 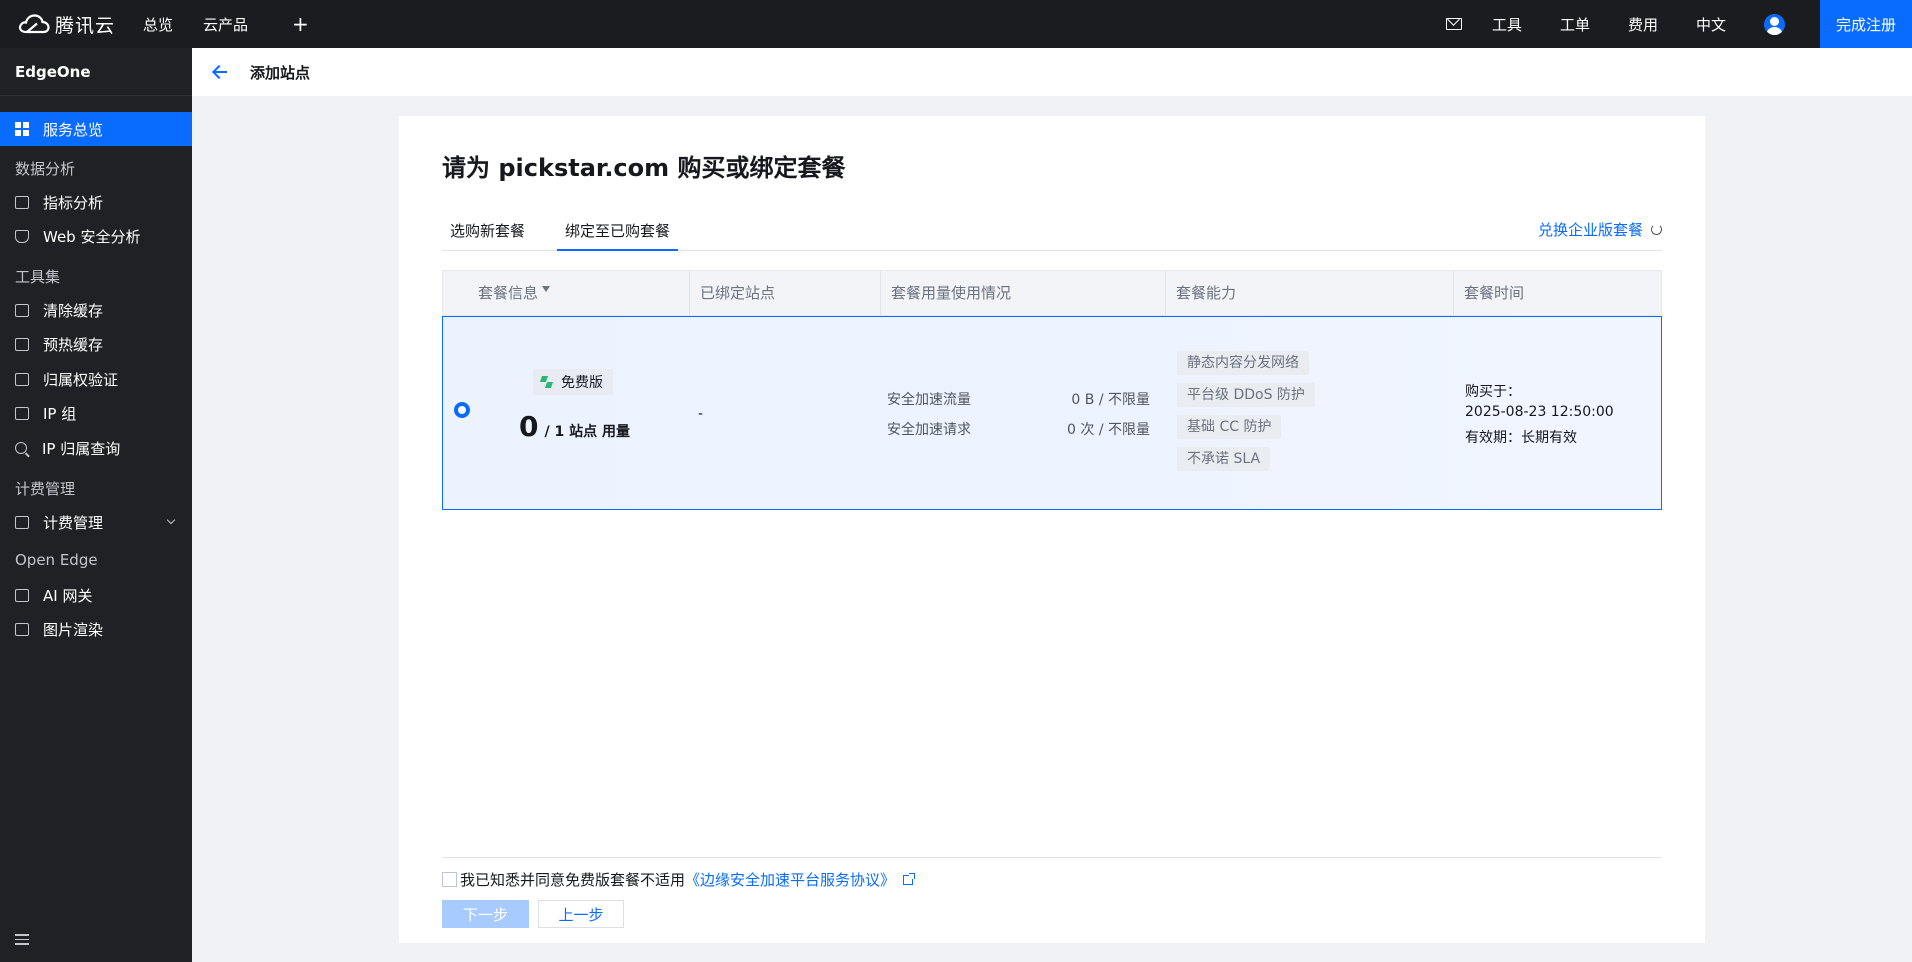 I want to click on purge-icon, so click(x=22, y=310).